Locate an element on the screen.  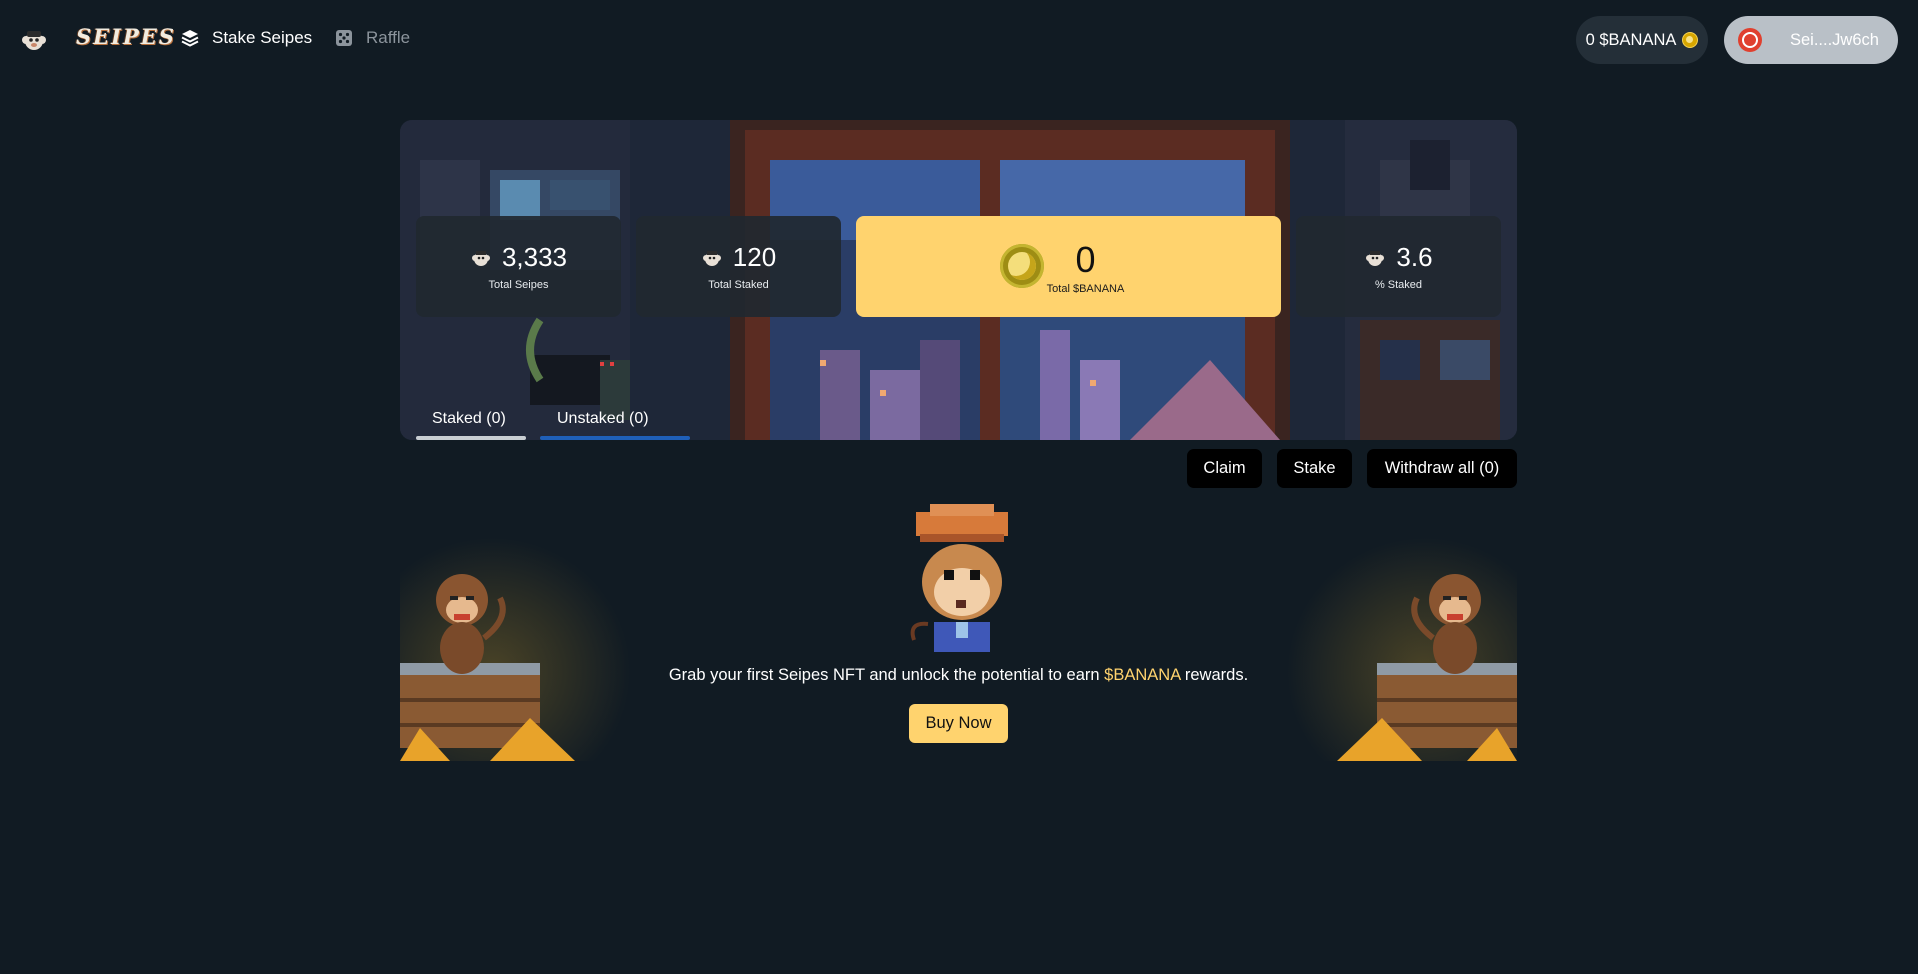
stat-label: Total Staked is located at coordinates (738, 285).